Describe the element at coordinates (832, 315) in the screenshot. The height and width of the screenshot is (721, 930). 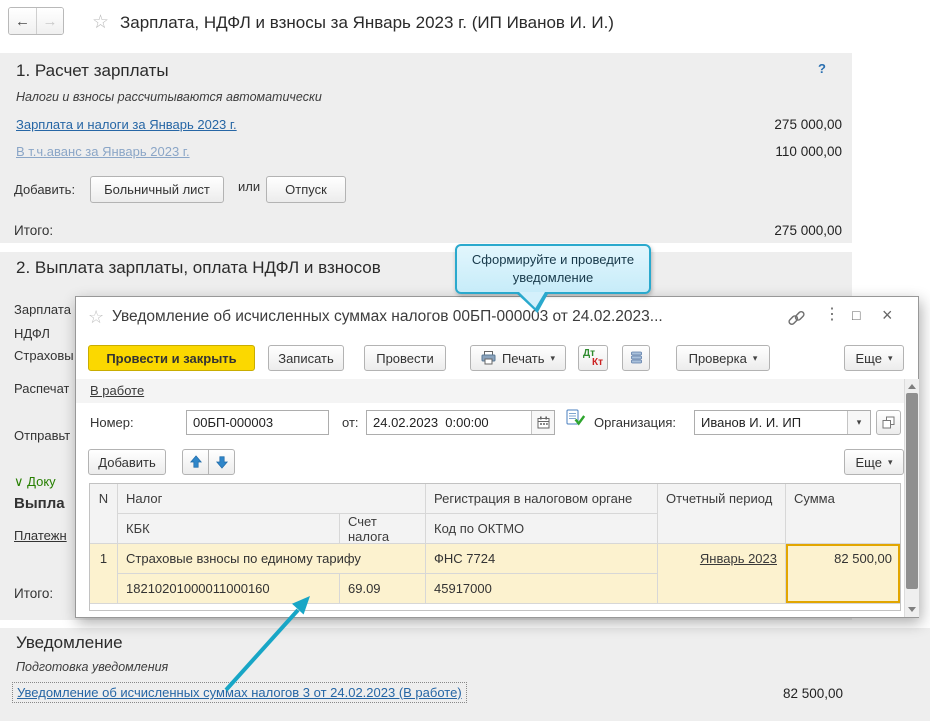
I see `kebab-menu-icon: ⋮` at that location.